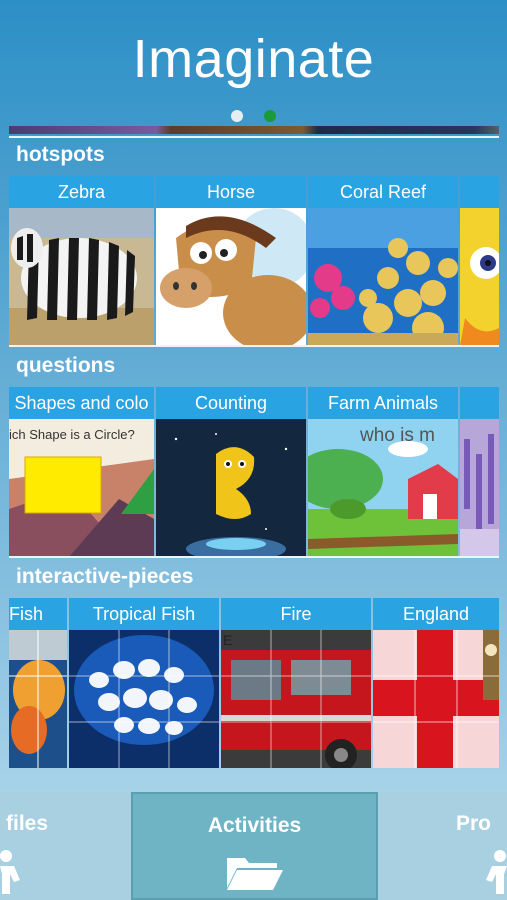 The height and width of the screenshot is (900, 507). What do you see at coordinates (60, 154) in the screenshot?
I see `section-label-hotspots: hotspots` at bounding box center [60, 154].